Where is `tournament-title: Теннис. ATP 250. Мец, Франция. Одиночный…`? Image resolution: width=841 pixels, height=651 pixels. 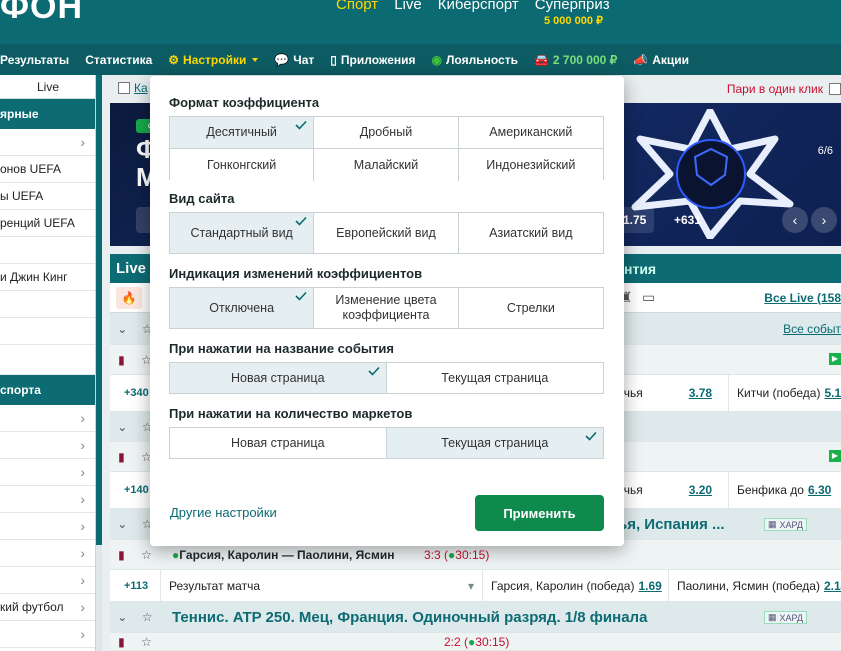 tournament-title: Теннис. ATP 250. Мец, Франция. Одиночный… is located at coordinates (409, 617).